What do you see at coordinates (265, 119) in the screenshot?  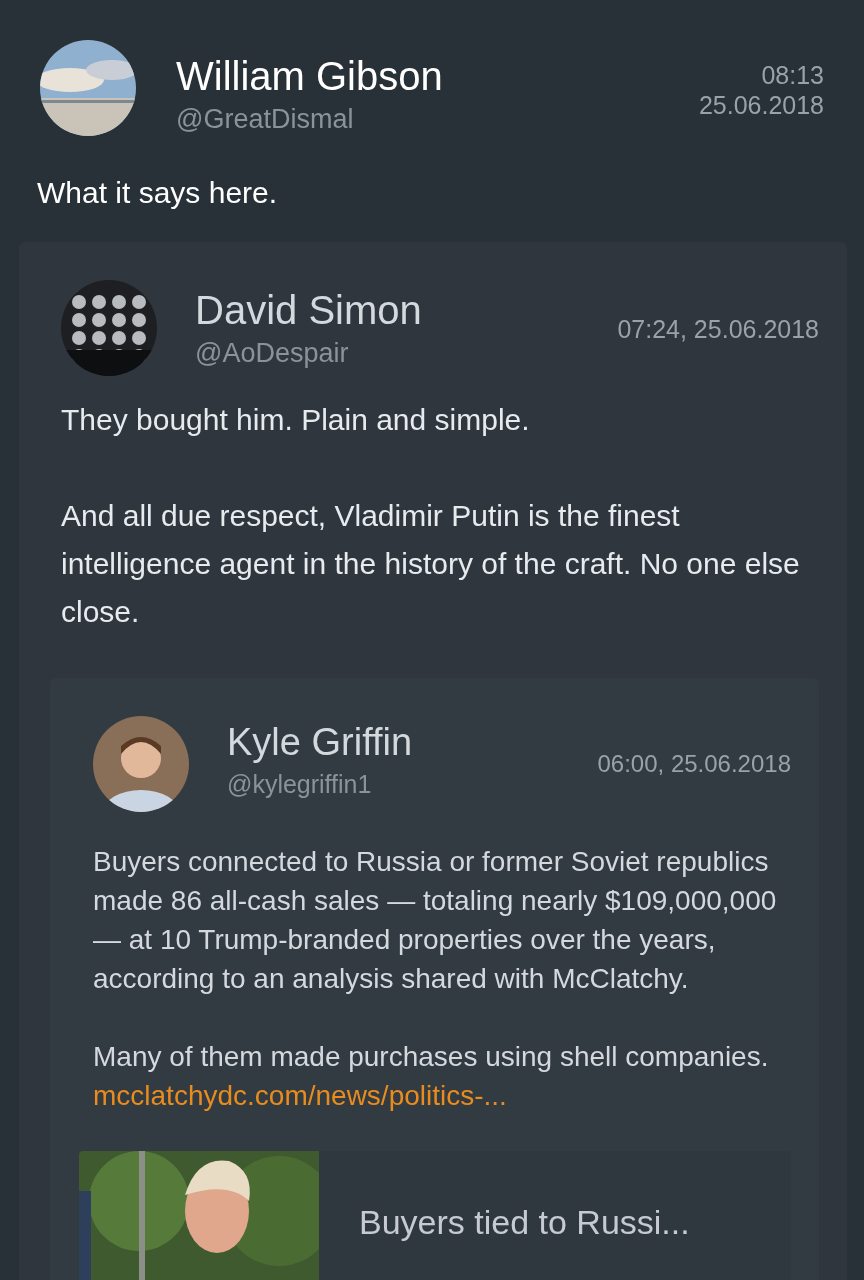 I see `author-handle: @GreatDismal` at bounding box center [265, 119].